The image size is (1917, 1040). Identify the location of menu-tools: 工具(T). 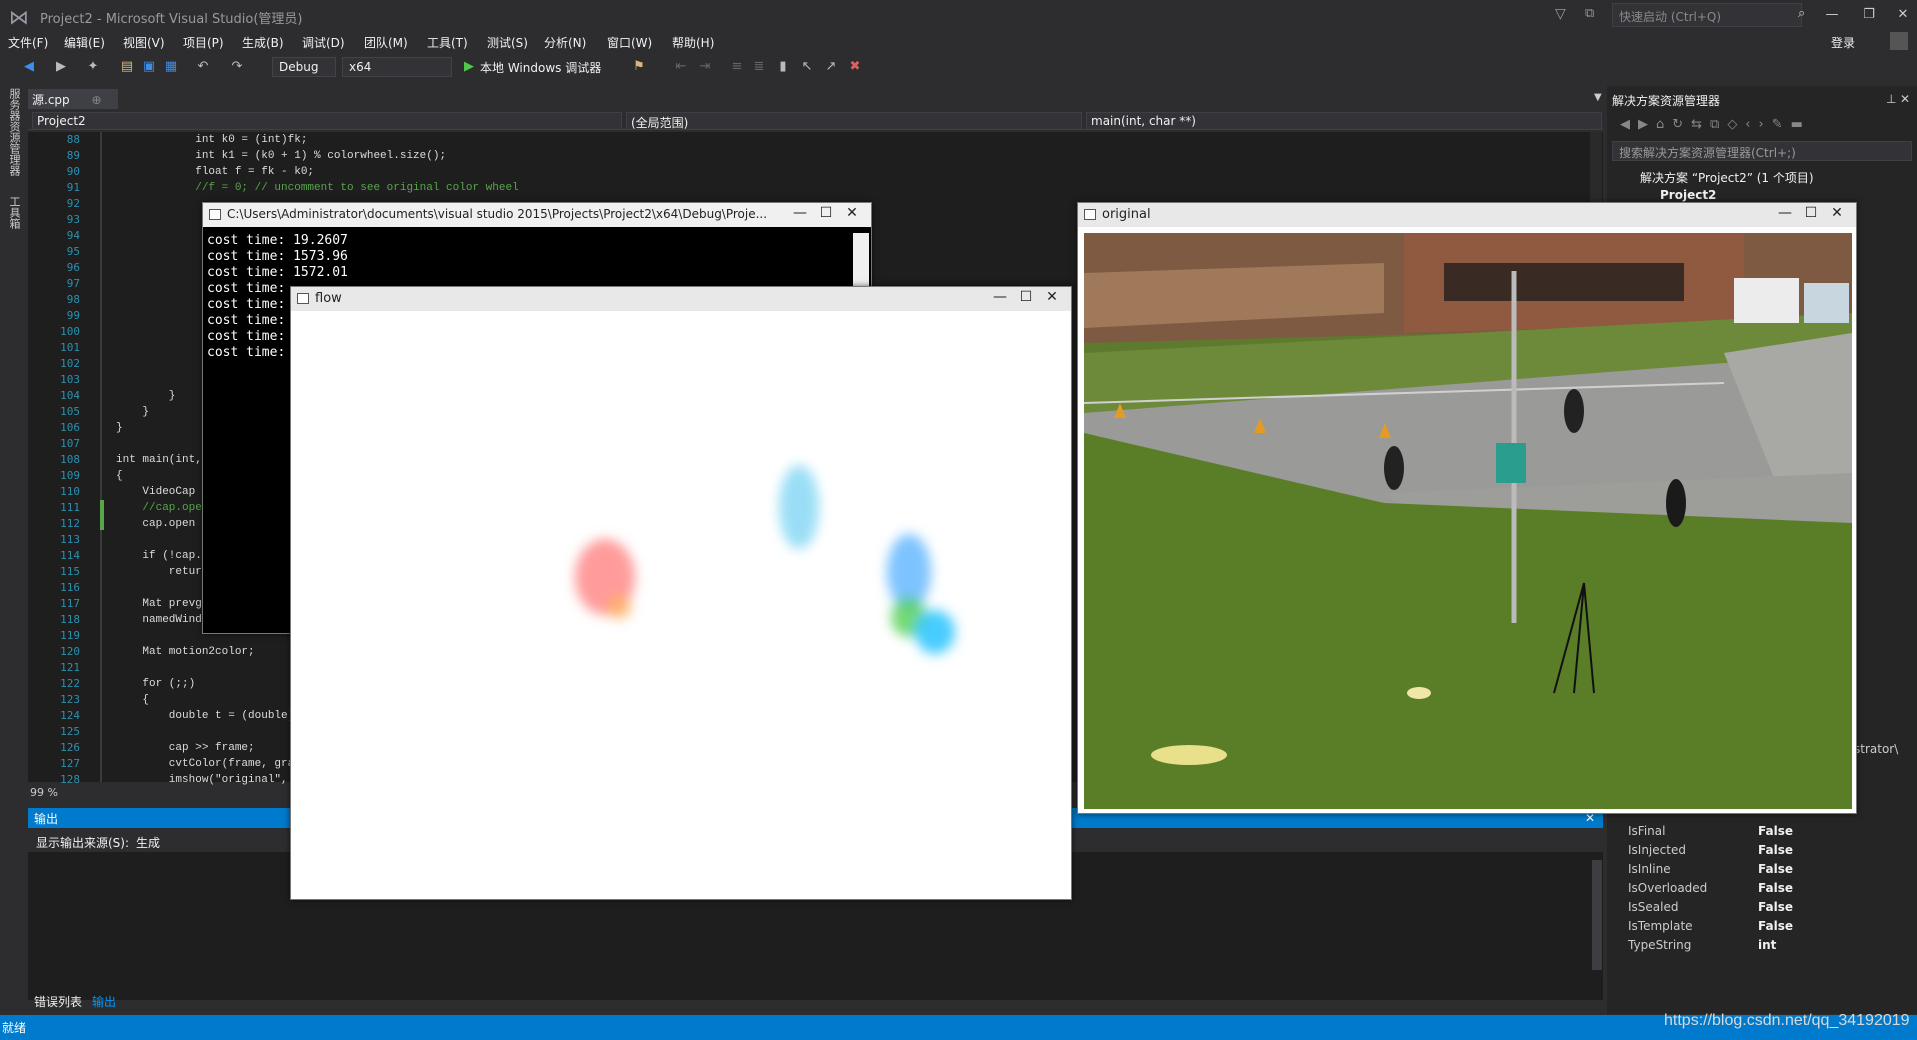
(447, 42).